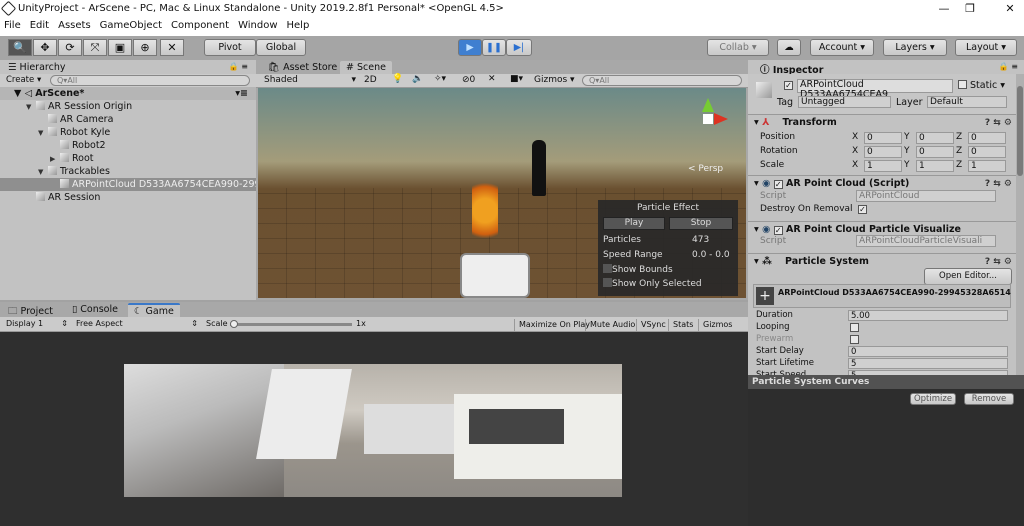 This screenshot has height=526, width=1024. Describe the element at coordinates (612, 325) in the screenshot. I see `mute-audio-button: Mute Audio` at that location.